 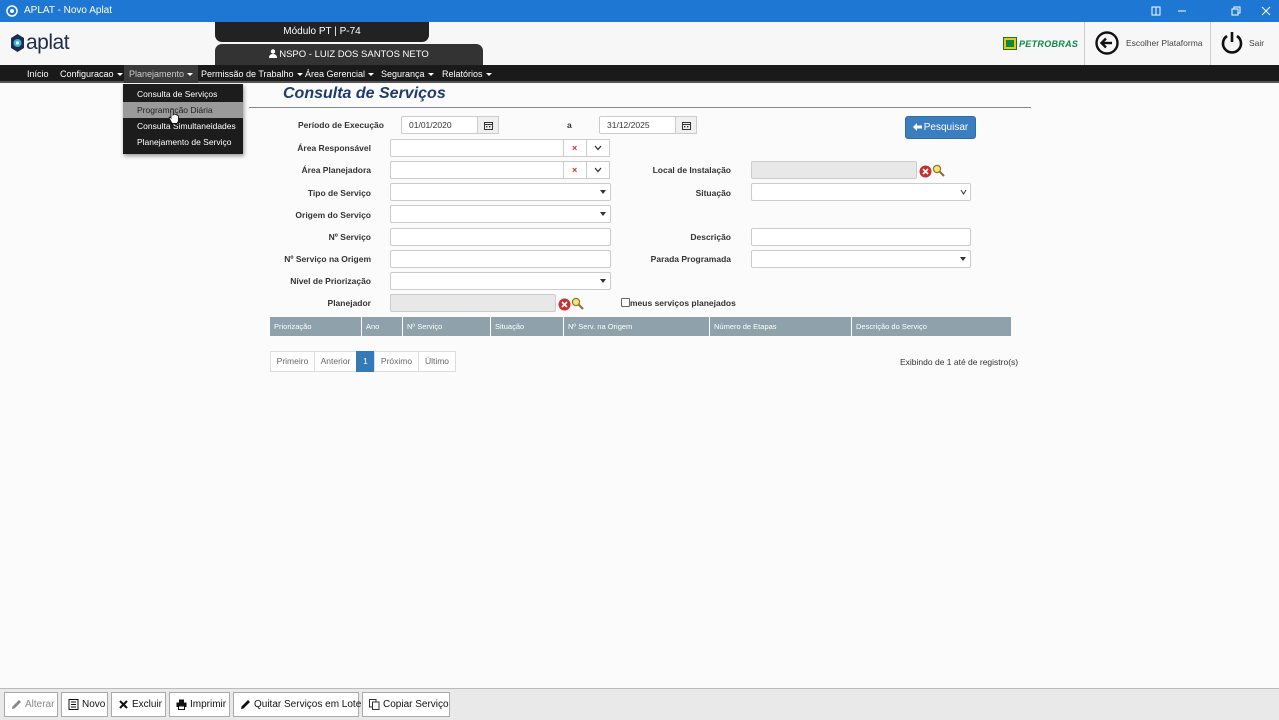 What do you see at coordinates (183, 110) in the screenshot?
I see `menu-programacao-diaria: Programação Diária` at bounding box center [183, 110].